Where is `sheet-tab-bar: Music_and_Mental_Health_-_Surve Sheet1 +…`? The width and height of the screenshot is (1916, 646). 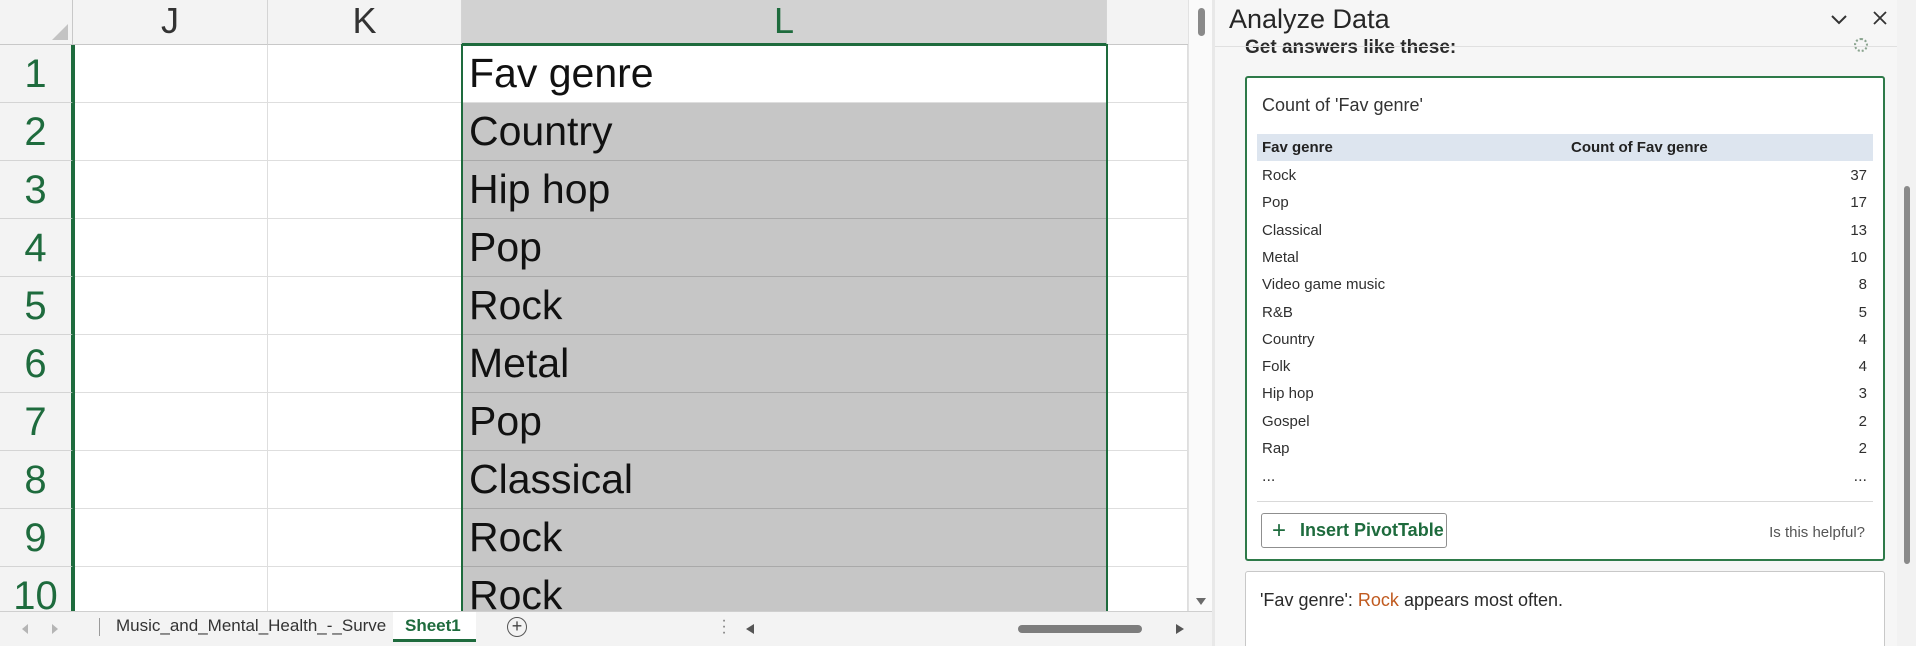 sheet-tab-bar: Music_and_Mental_Health_-_Surve Sheet1 +… is located at coordinates (606, 628).